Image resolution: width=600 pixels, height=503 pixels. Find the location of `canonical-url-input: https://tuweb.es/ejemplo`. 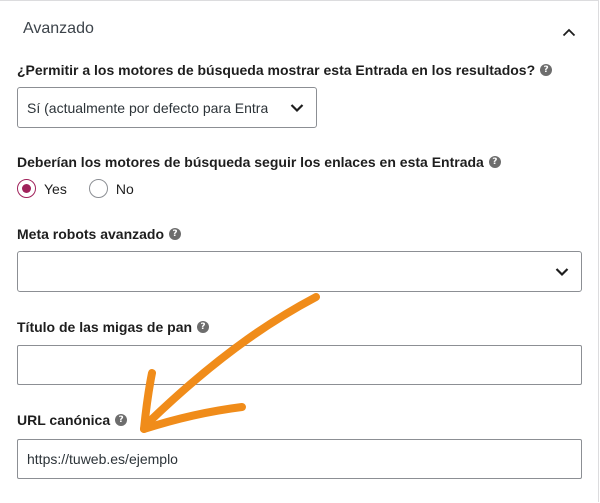

canonical-url-input: https://tuweb.es/ejemplo is located at coordinates (299, 459).